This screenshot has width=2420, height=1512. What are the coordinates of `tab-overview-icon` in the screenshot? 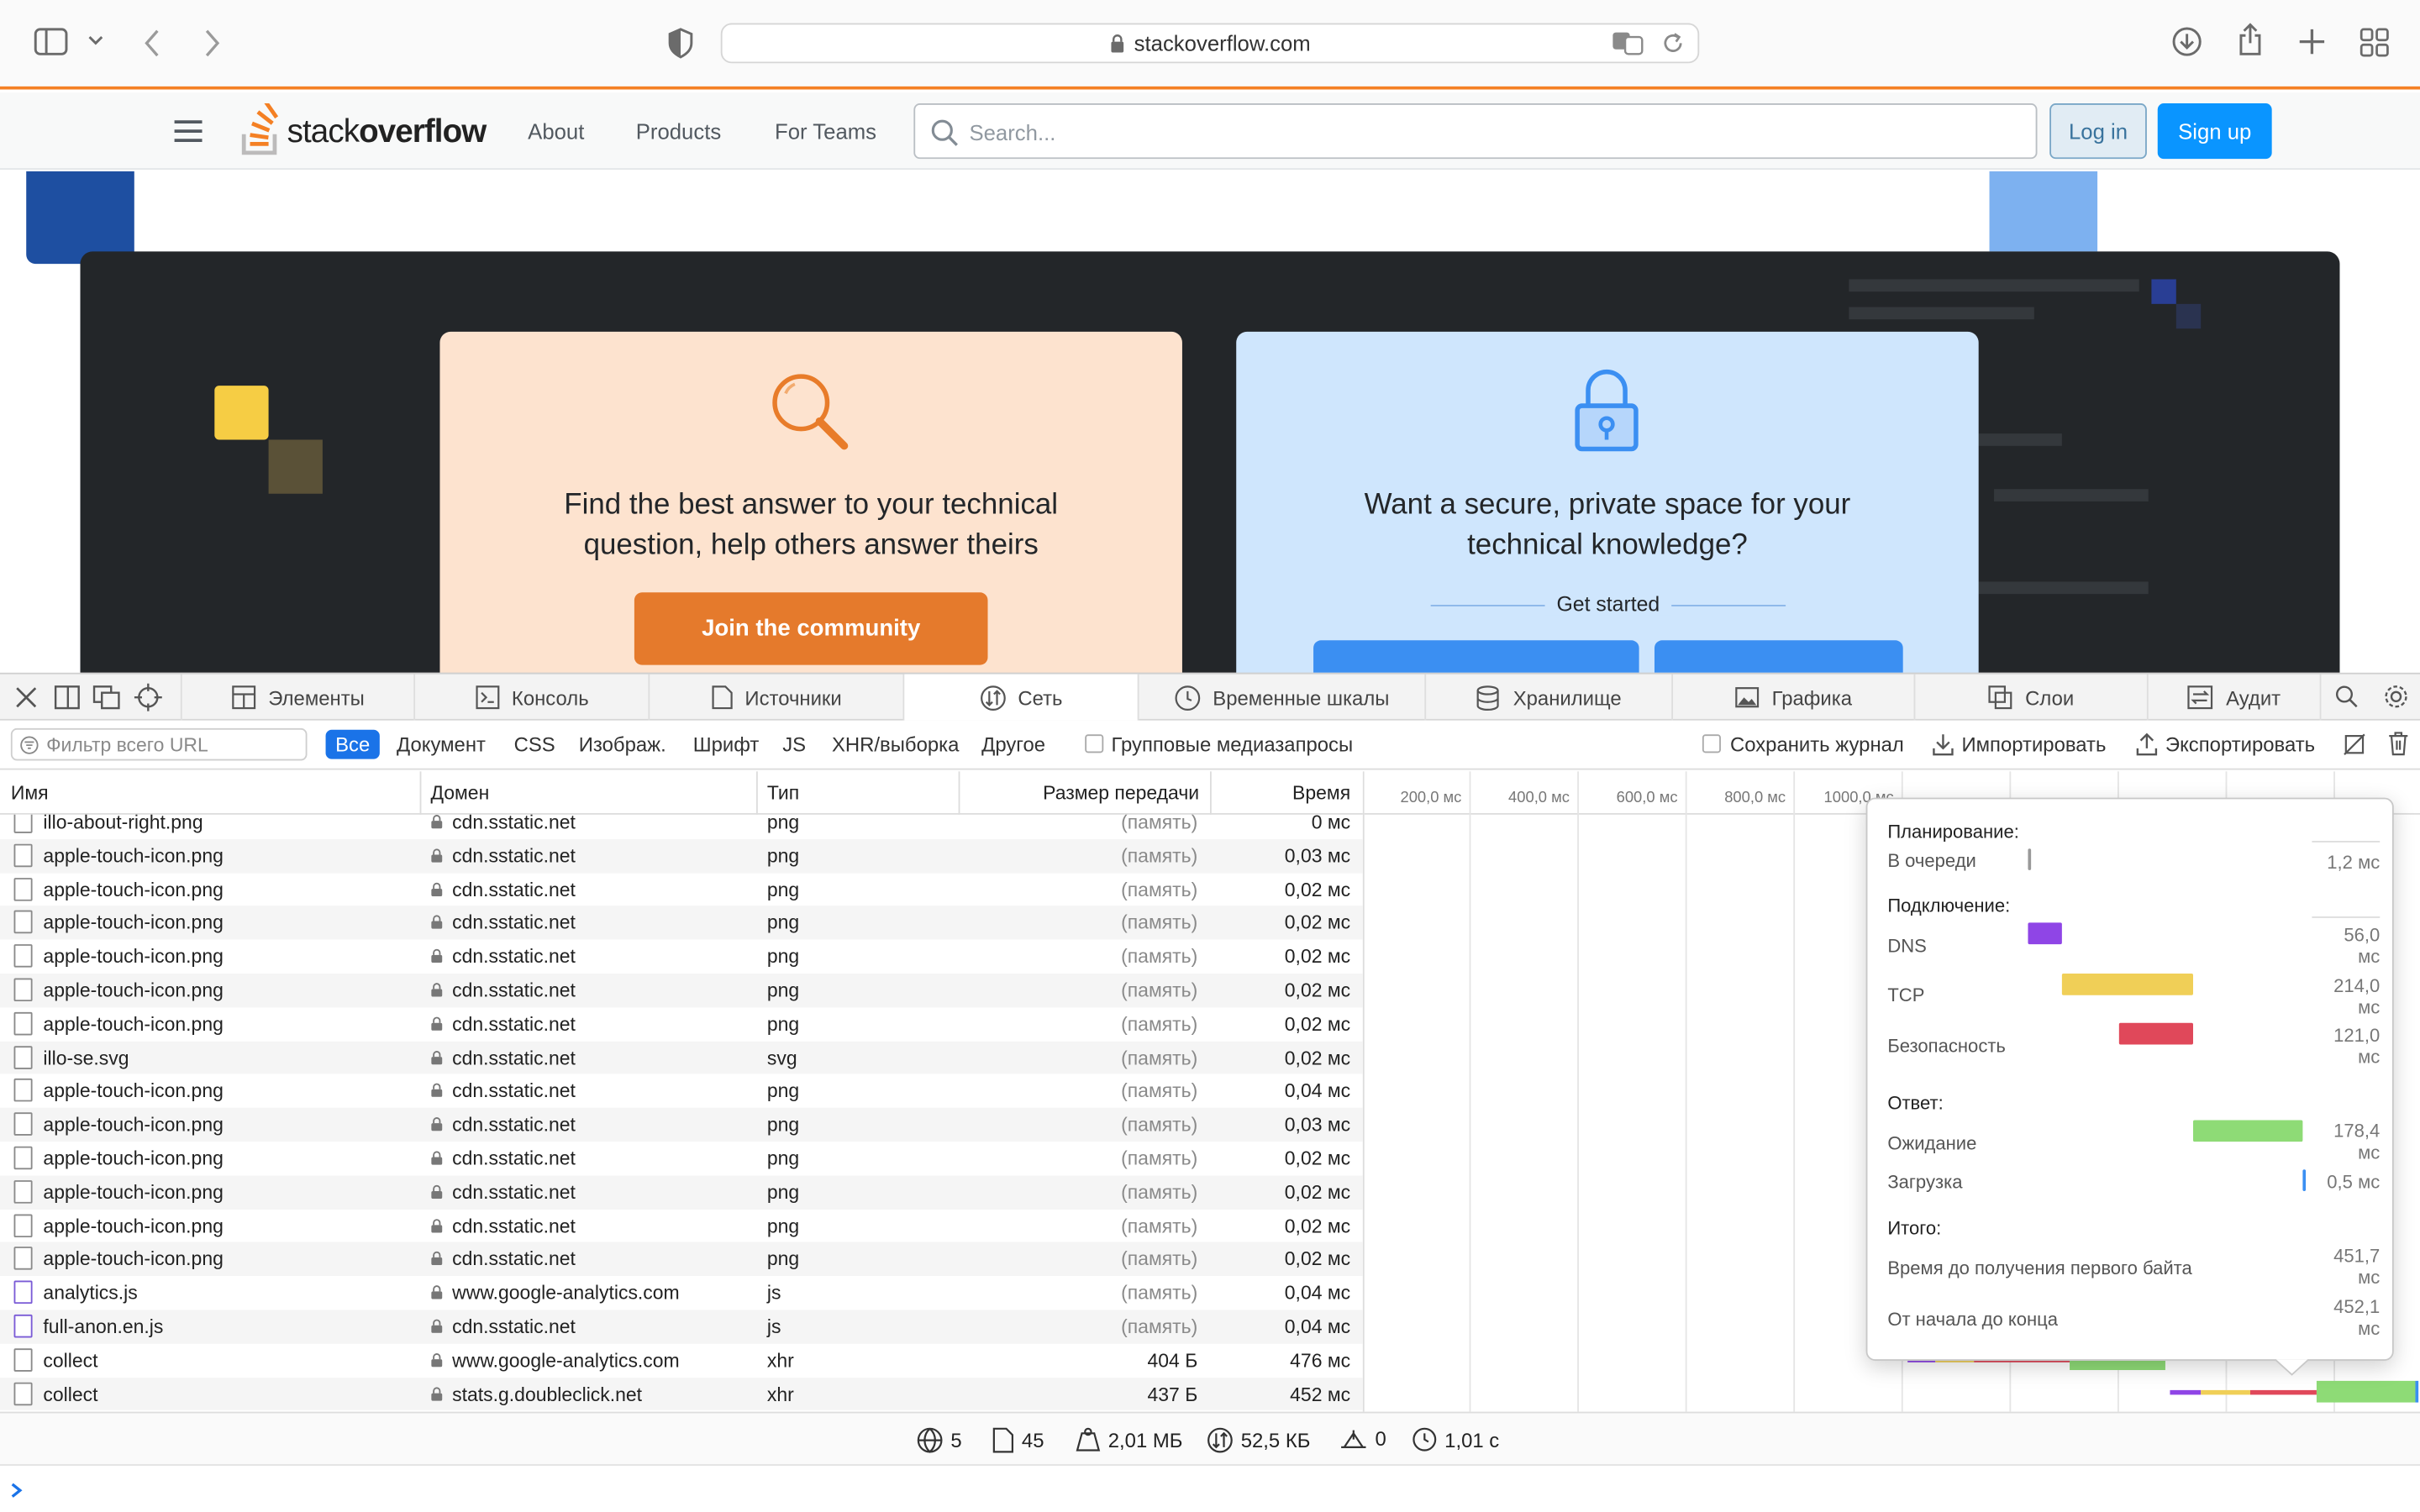 It's located at (2374, 42).